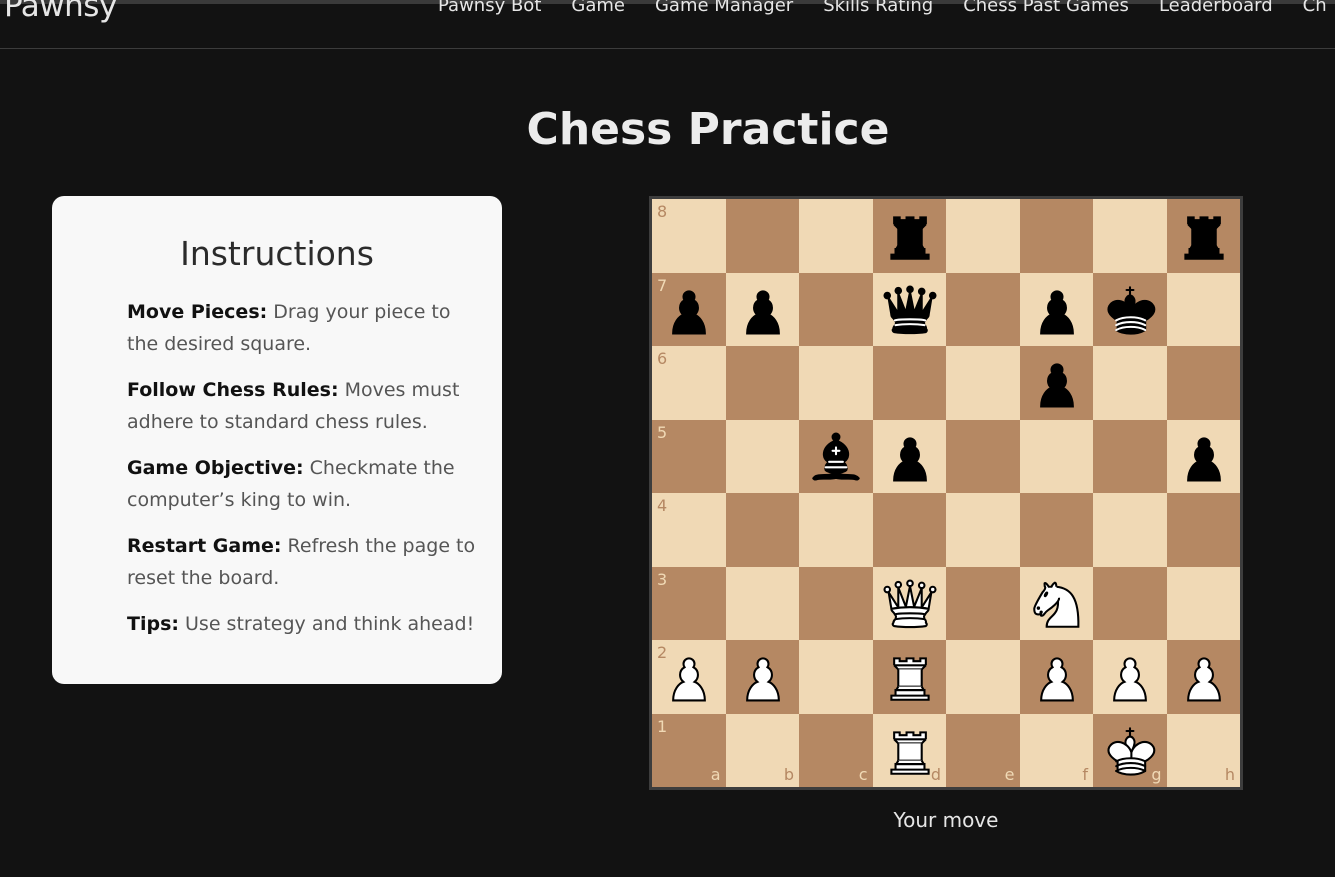  I want to click on square-c2, so click(836, 677).